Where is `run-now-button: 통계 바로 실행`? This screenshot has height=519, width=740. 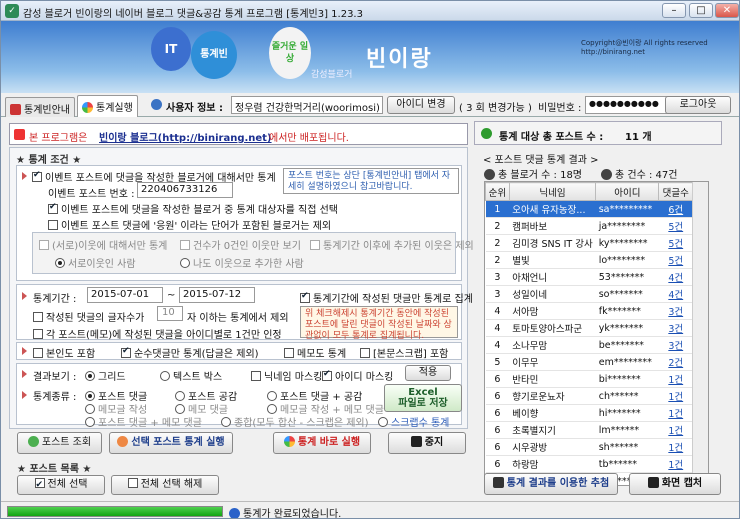
run-now-button: 통계 바로 실행 is located at coordinates (322, 443).